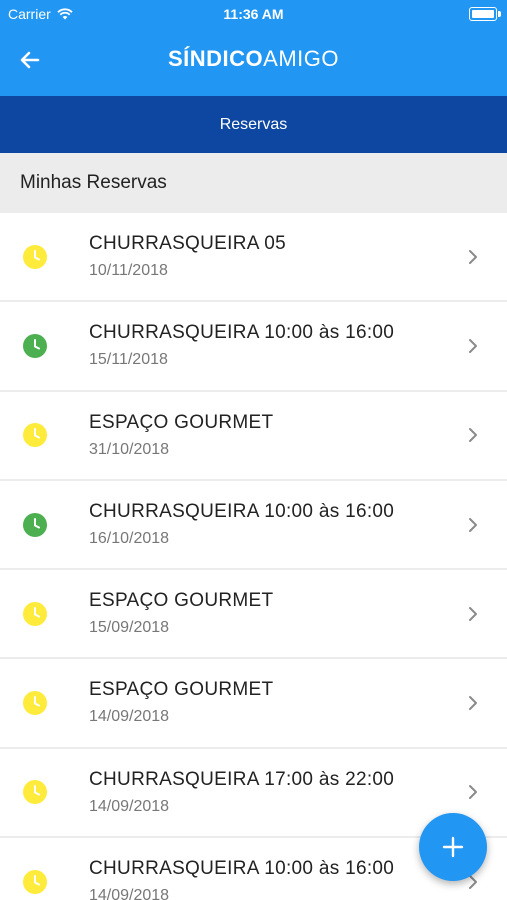 This screenshot has width=507, height=900. I want to click on status-time: 11:36 AM, so click(253, 14).